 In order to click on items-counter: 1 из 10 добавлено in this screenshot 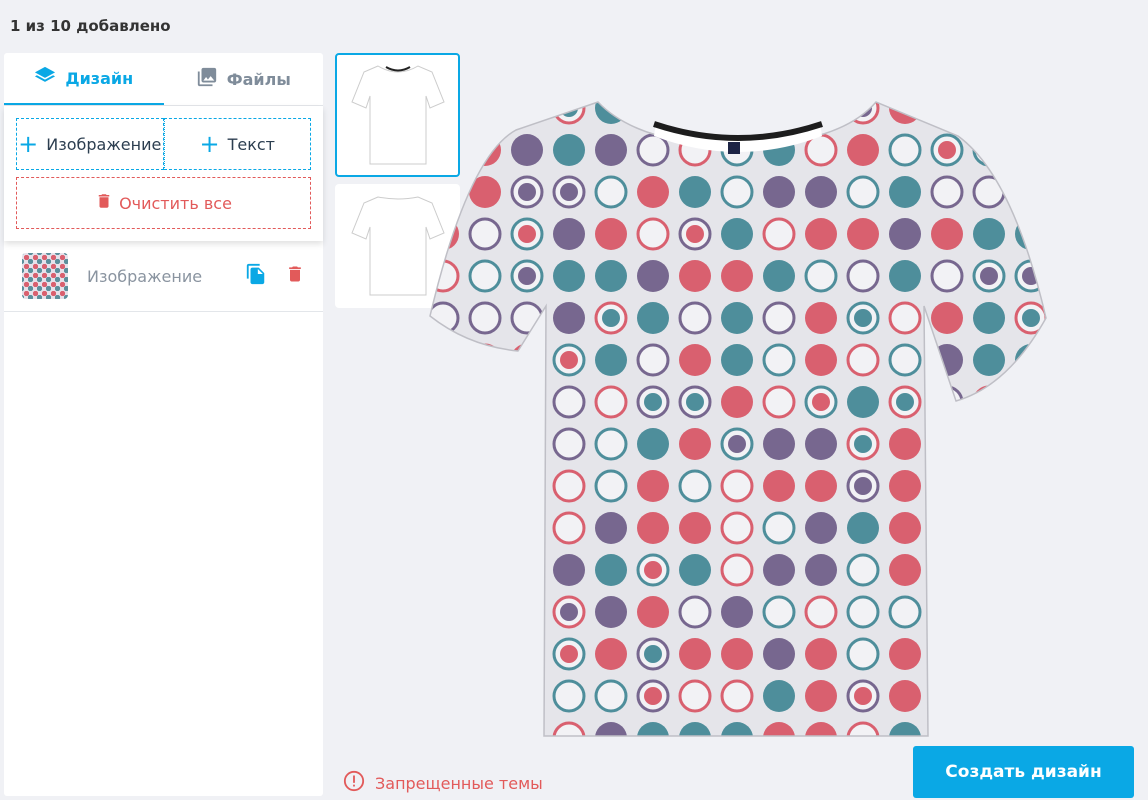, I will do `click(90, 26)`.